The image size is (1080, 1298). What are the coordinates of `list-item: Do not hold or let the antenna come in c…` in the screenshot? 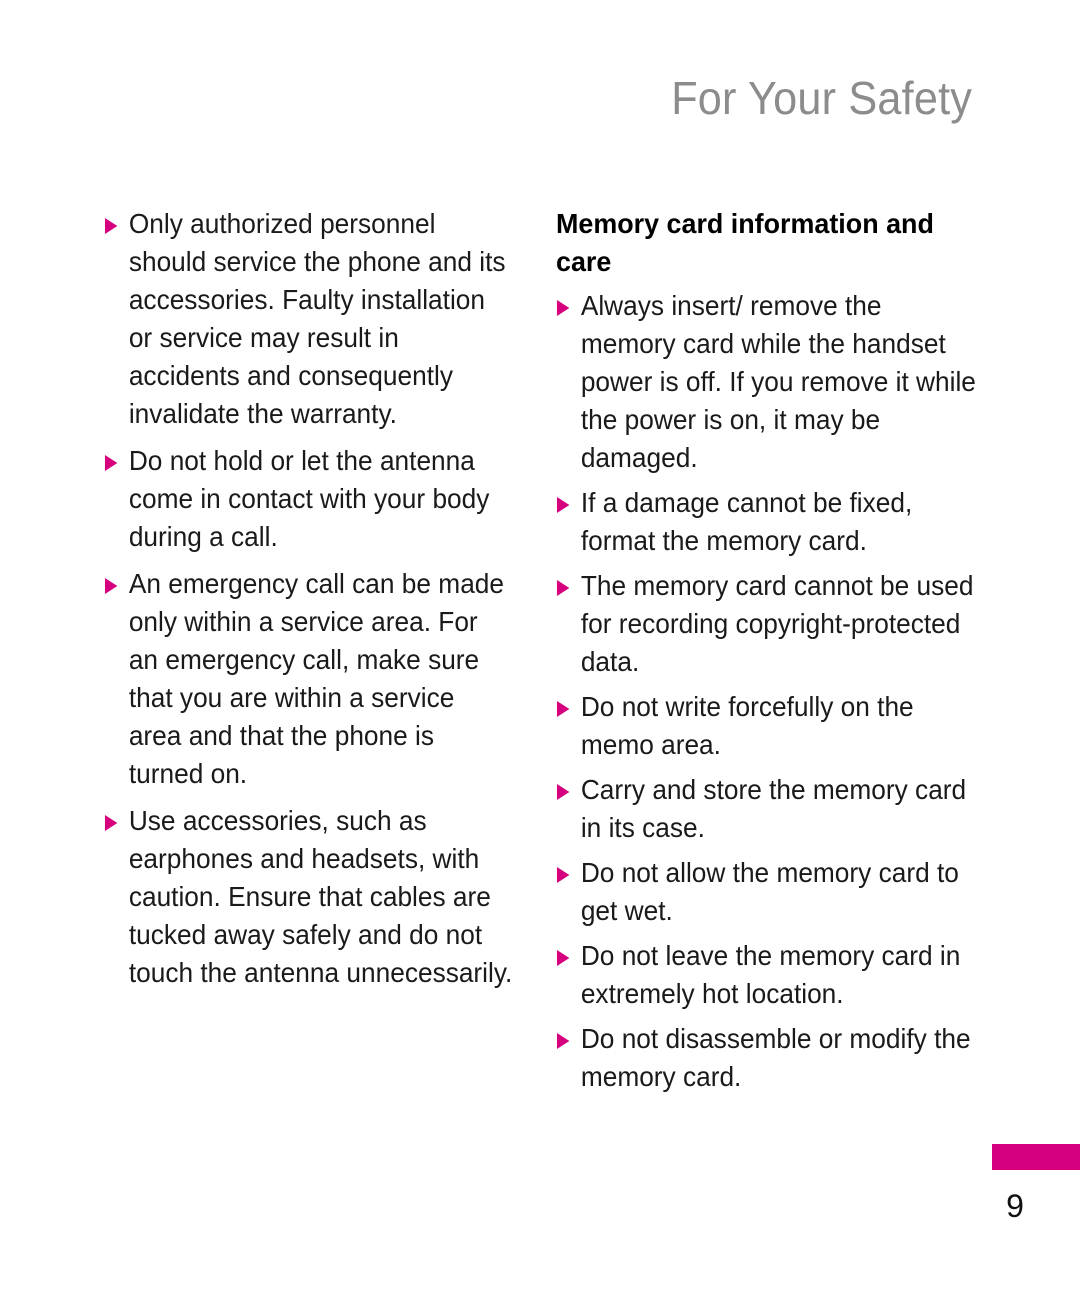 It's located at (308, 499).